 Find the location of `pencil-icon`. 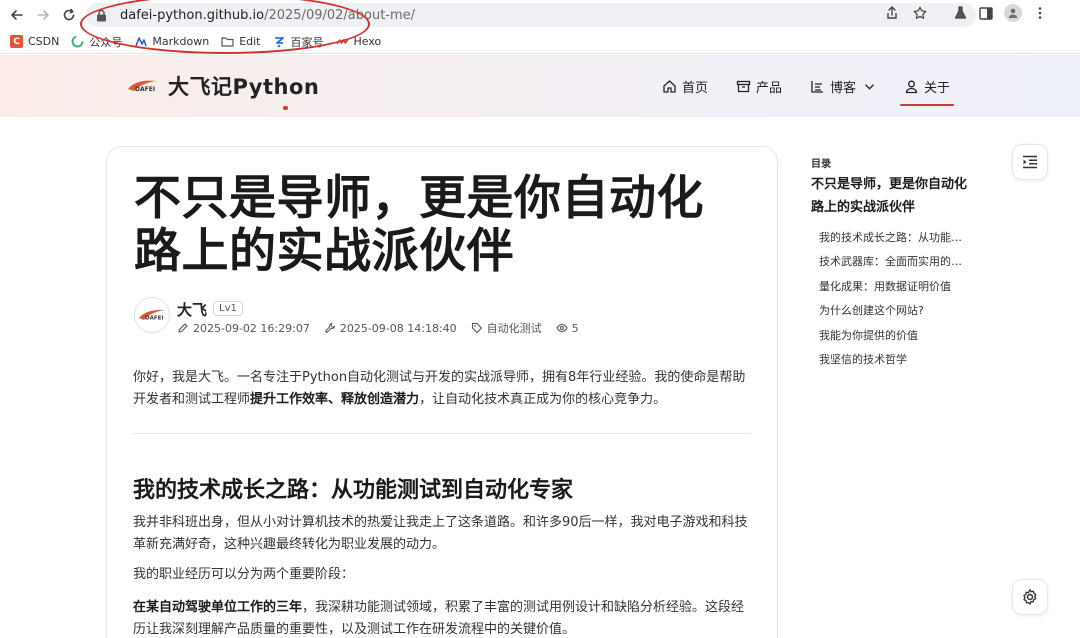

pencil-icon is located at coordinates (183, 328).